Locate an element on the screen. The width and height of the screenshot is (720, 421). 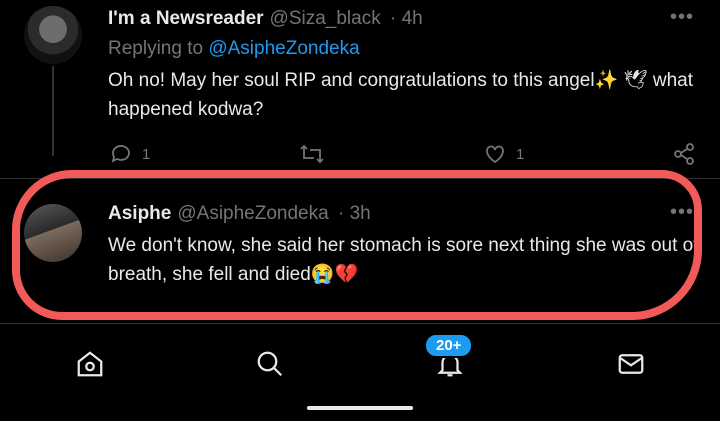
retweet-icon is located at coordinates (312, 154).